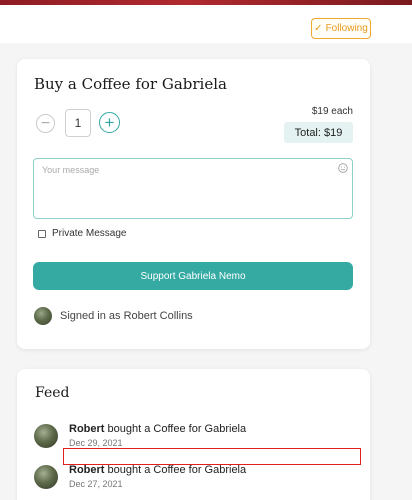 The image size is (412, 500). I want to click on message-textarea: Your message, so click(193, 188).